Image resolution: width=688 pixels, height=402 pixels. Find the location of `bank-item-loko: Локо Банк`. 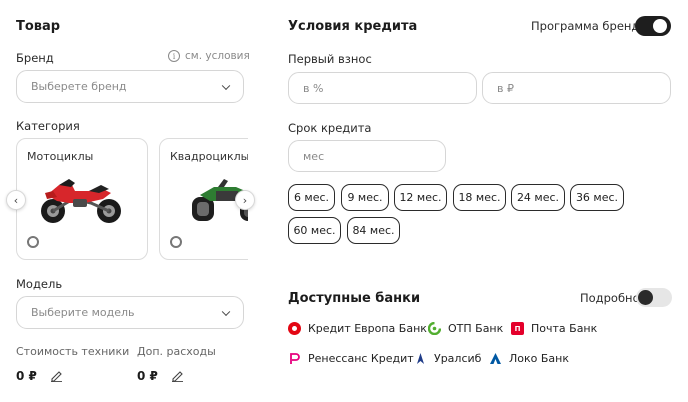

bank-item-loko: Локо Банк is located at coordinates (529, 358).